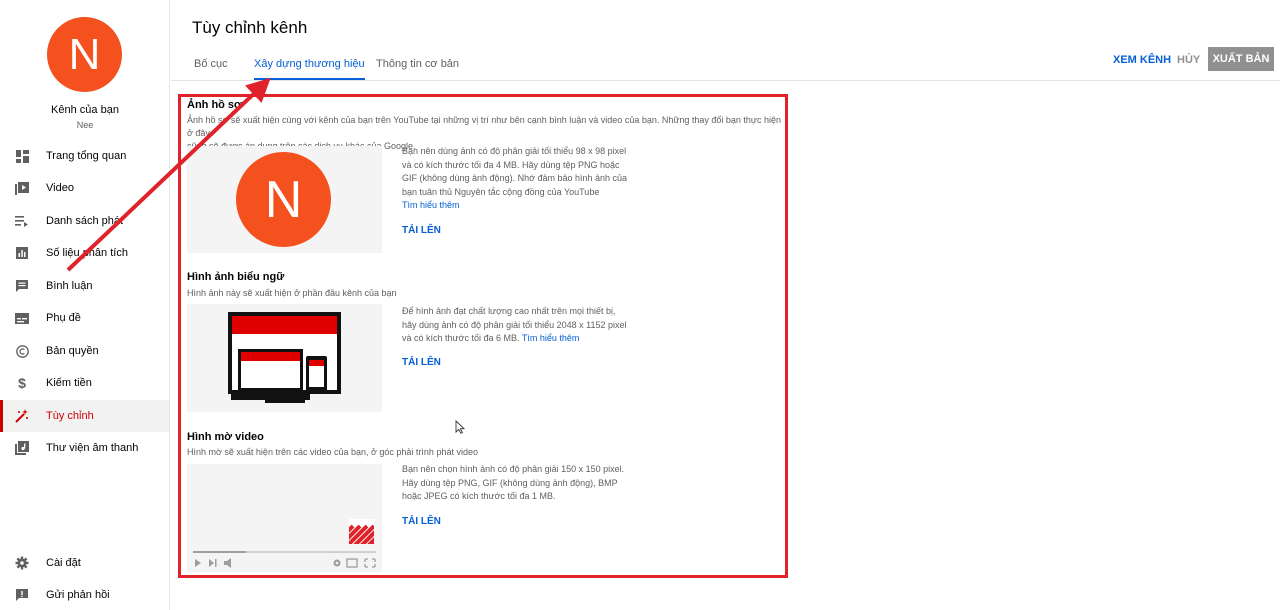  I want to click on page-title: Tùy chỉnh kênh, so click(250, 27).